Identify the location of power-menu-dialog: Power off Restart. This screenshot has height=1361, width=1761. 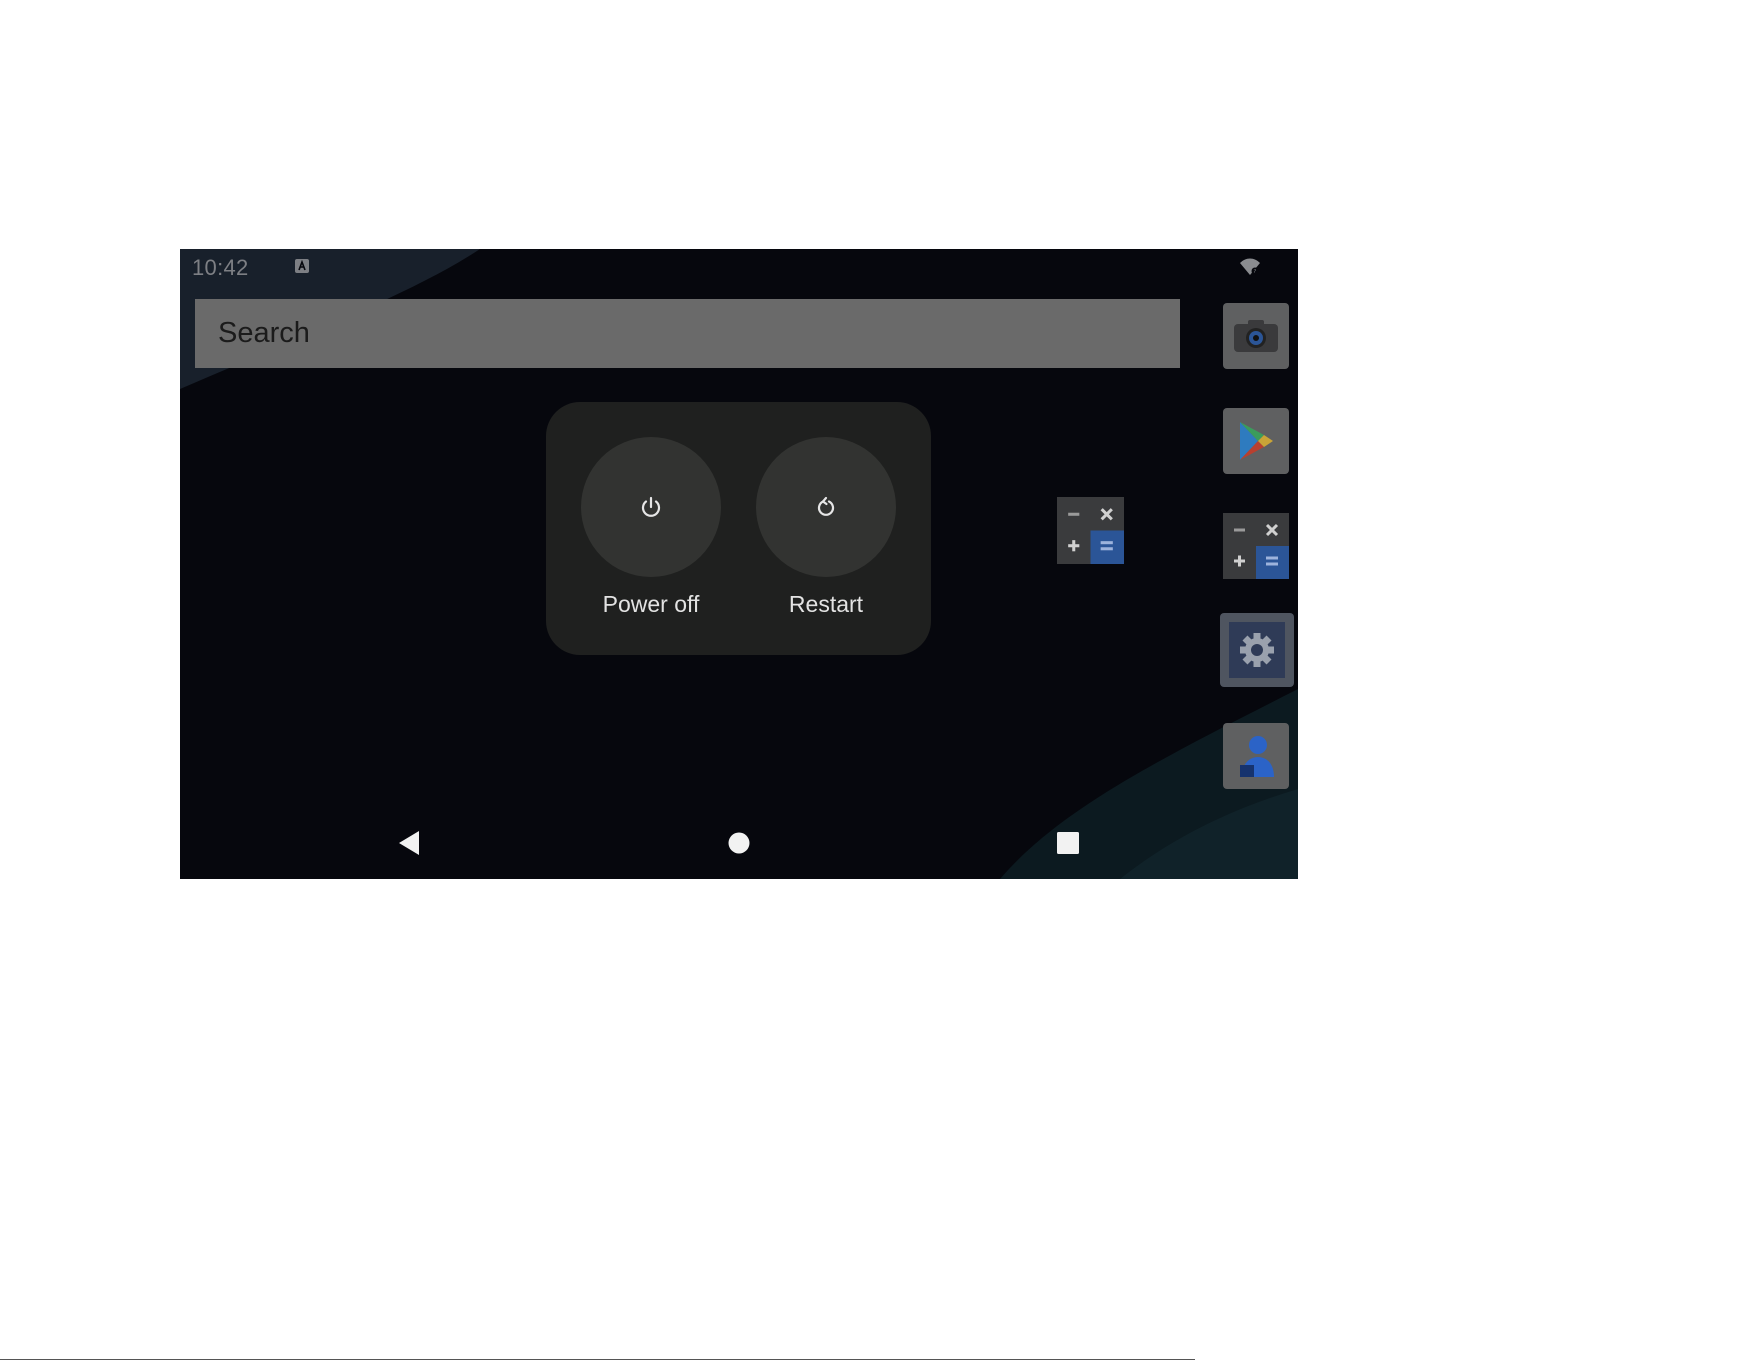
(738, 528).